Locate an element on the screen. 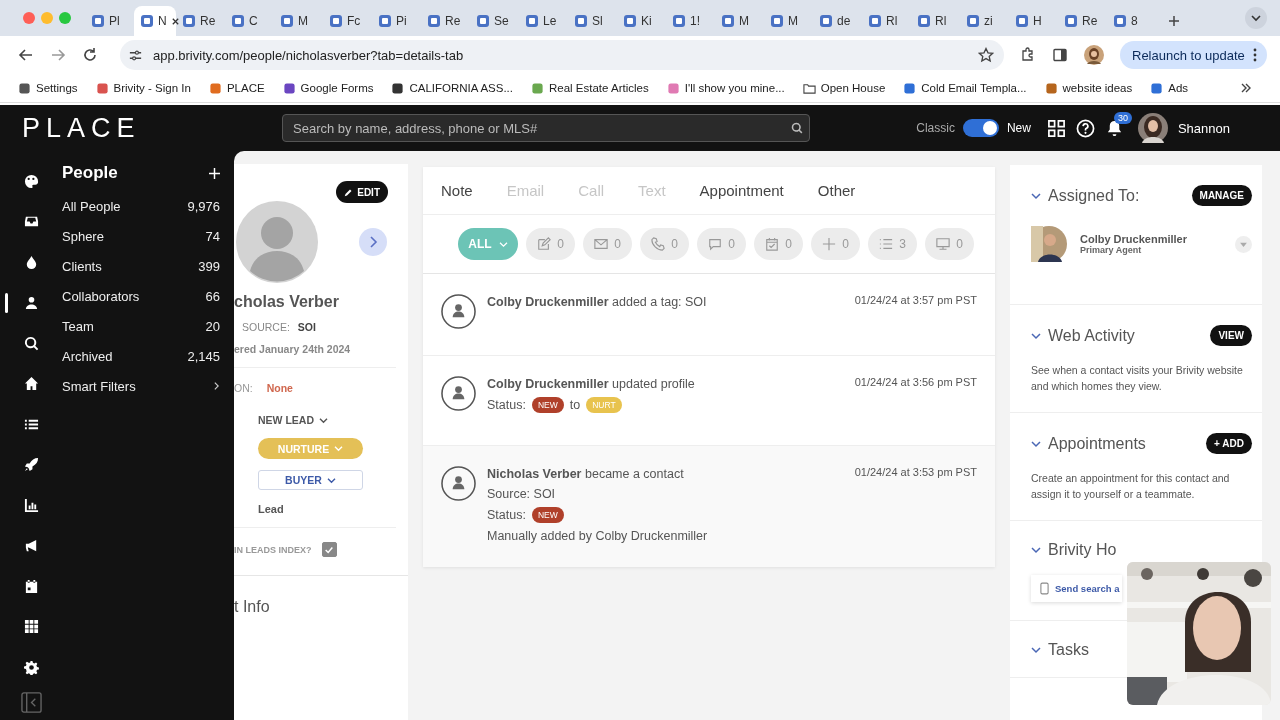 The width and height of the screenshot is (1280, 720). user-name: Shannon is located at coordinates (1203, 128).